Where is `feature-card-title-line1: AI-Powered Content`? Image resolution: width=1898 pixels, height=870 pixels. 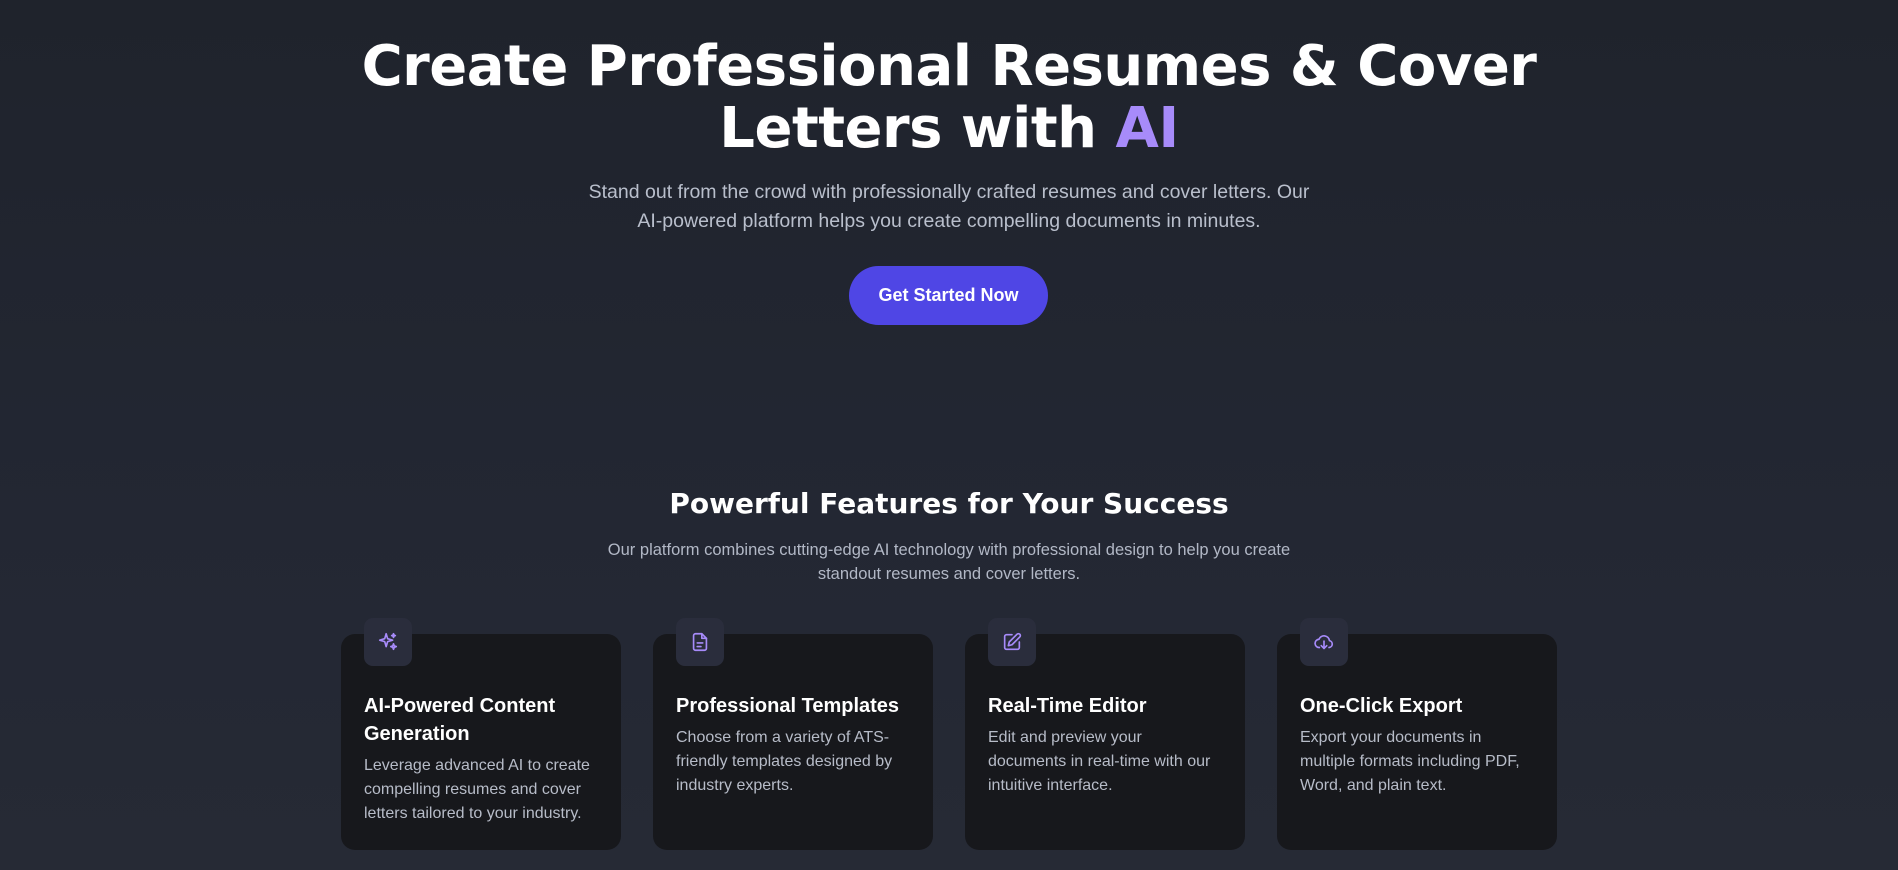
feature-card-title-line1: AI-Powered Content is located at coordinates (460, 706).